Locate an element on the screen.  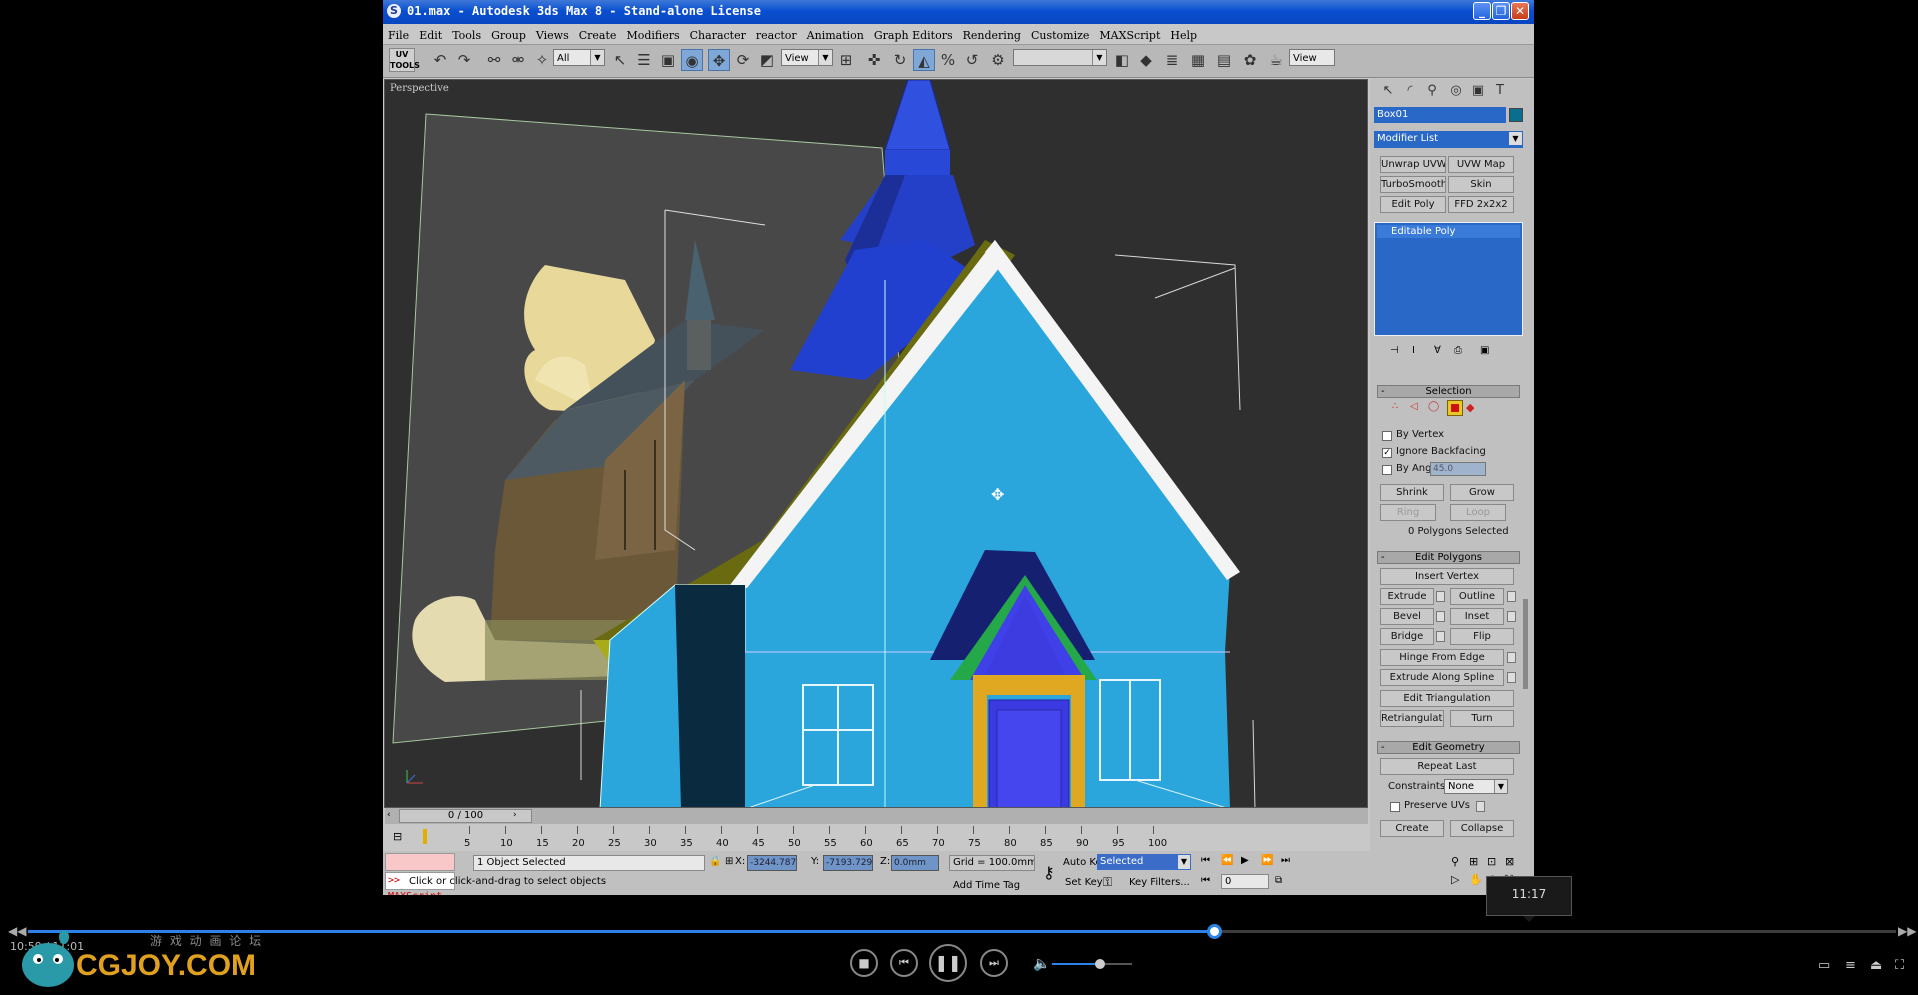
modify-tab-icon: ◜ is located at coordinates (1410, 91).